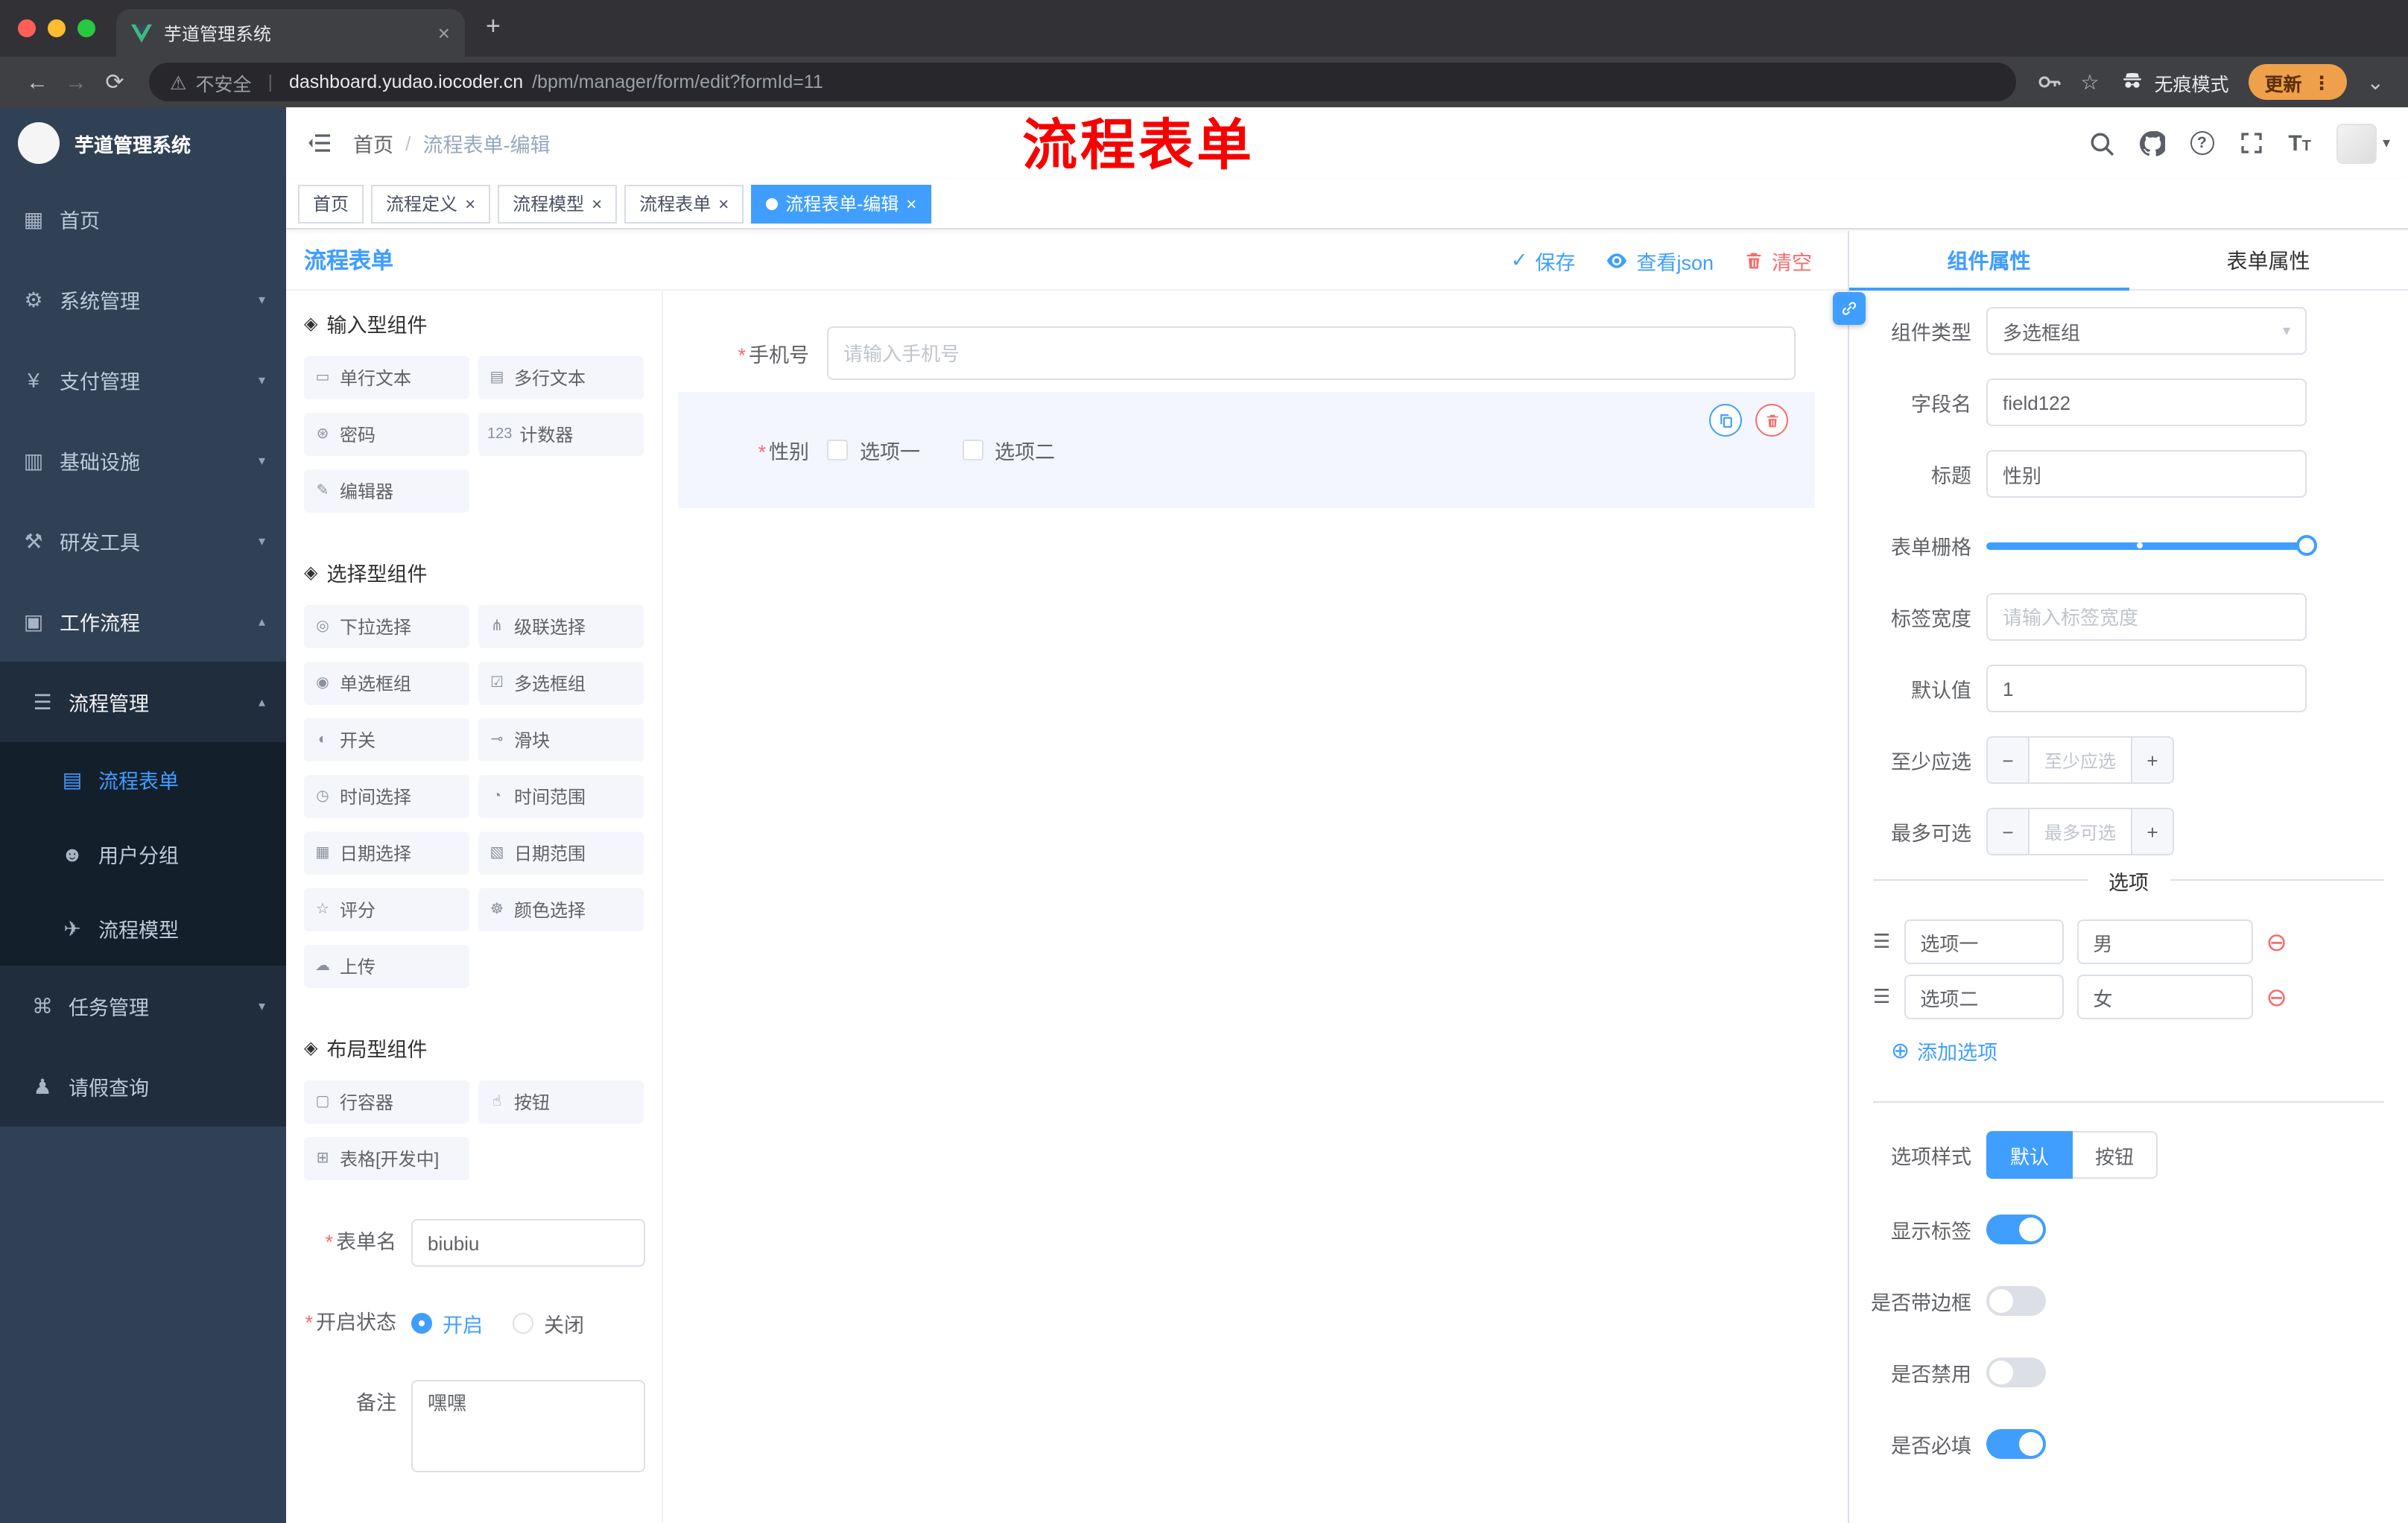 The height and width of the screenshot is (1523, 2408). I want to click on tab-form-props: 表单属性, so click(2268, 260).